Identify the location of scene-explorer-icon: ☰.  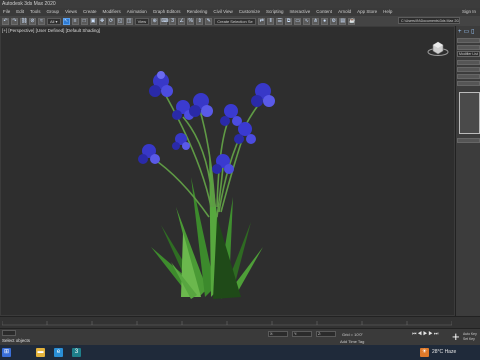
(280, 21).